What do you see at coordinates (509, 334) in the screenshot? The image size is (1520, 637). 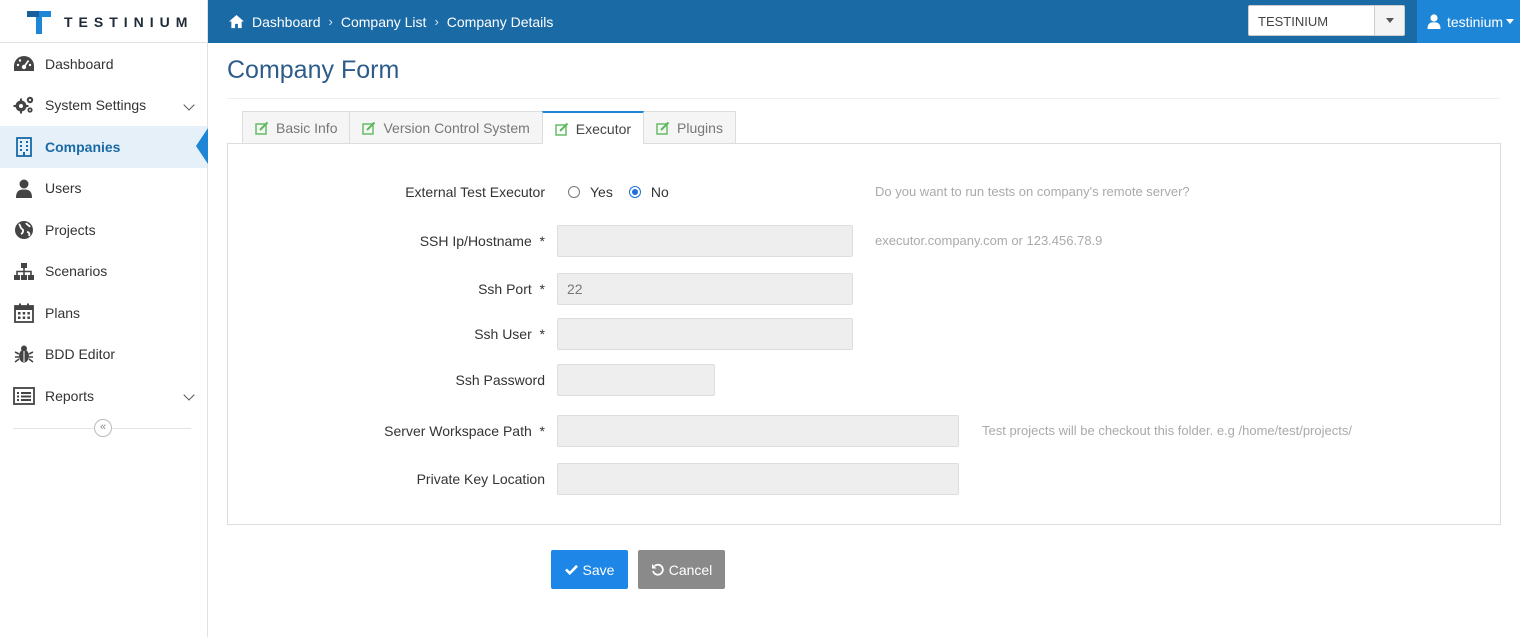 I see `ssh-user-label: Ssh User *` at bounding box center [509, 334].